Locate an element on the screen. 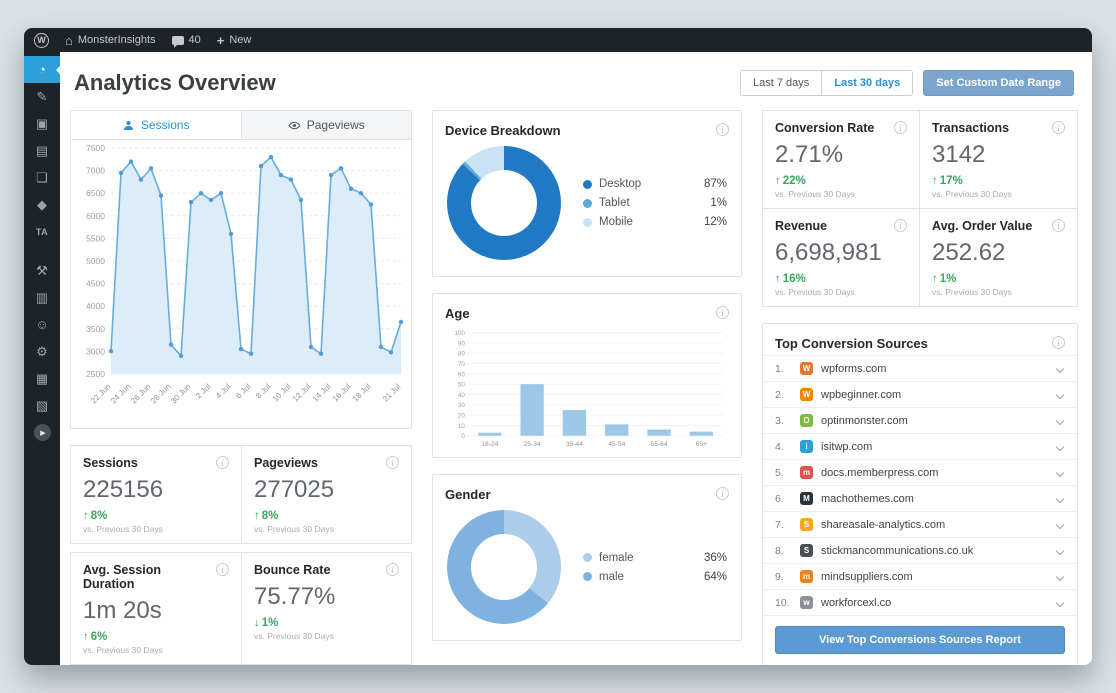 The width and height of the screenshot is (1116, 693). tab-sessions: Sessions is located at coordinates (156, 125).